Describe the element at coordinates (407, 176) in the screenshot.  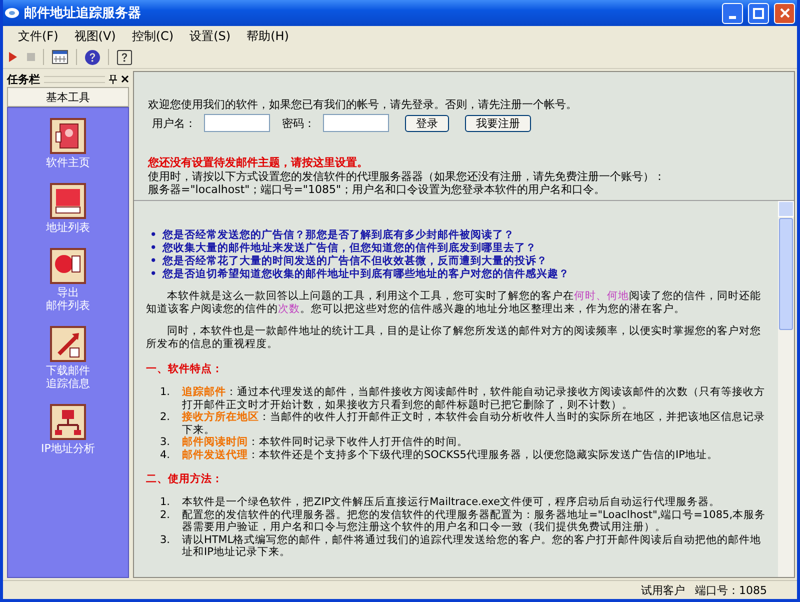
I see `instruction-text: 使用时，请按以下方式设置您的发信软件的代理服务器器（如果您还没有注册，请先免费注册一个账号）：` at that location.